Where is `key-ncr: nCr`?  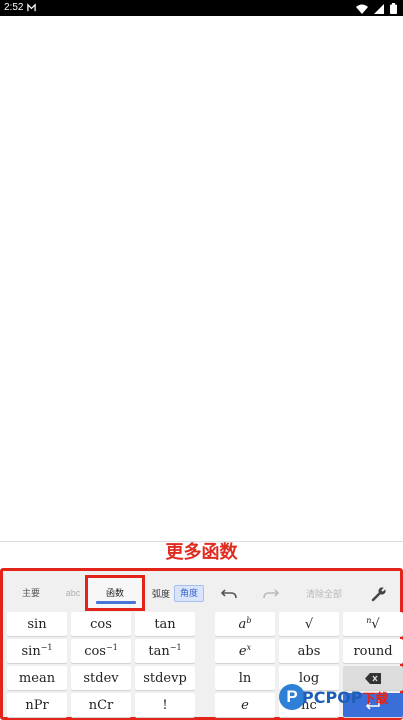
key-ncr: nCr is located at coordinates (101, 705).